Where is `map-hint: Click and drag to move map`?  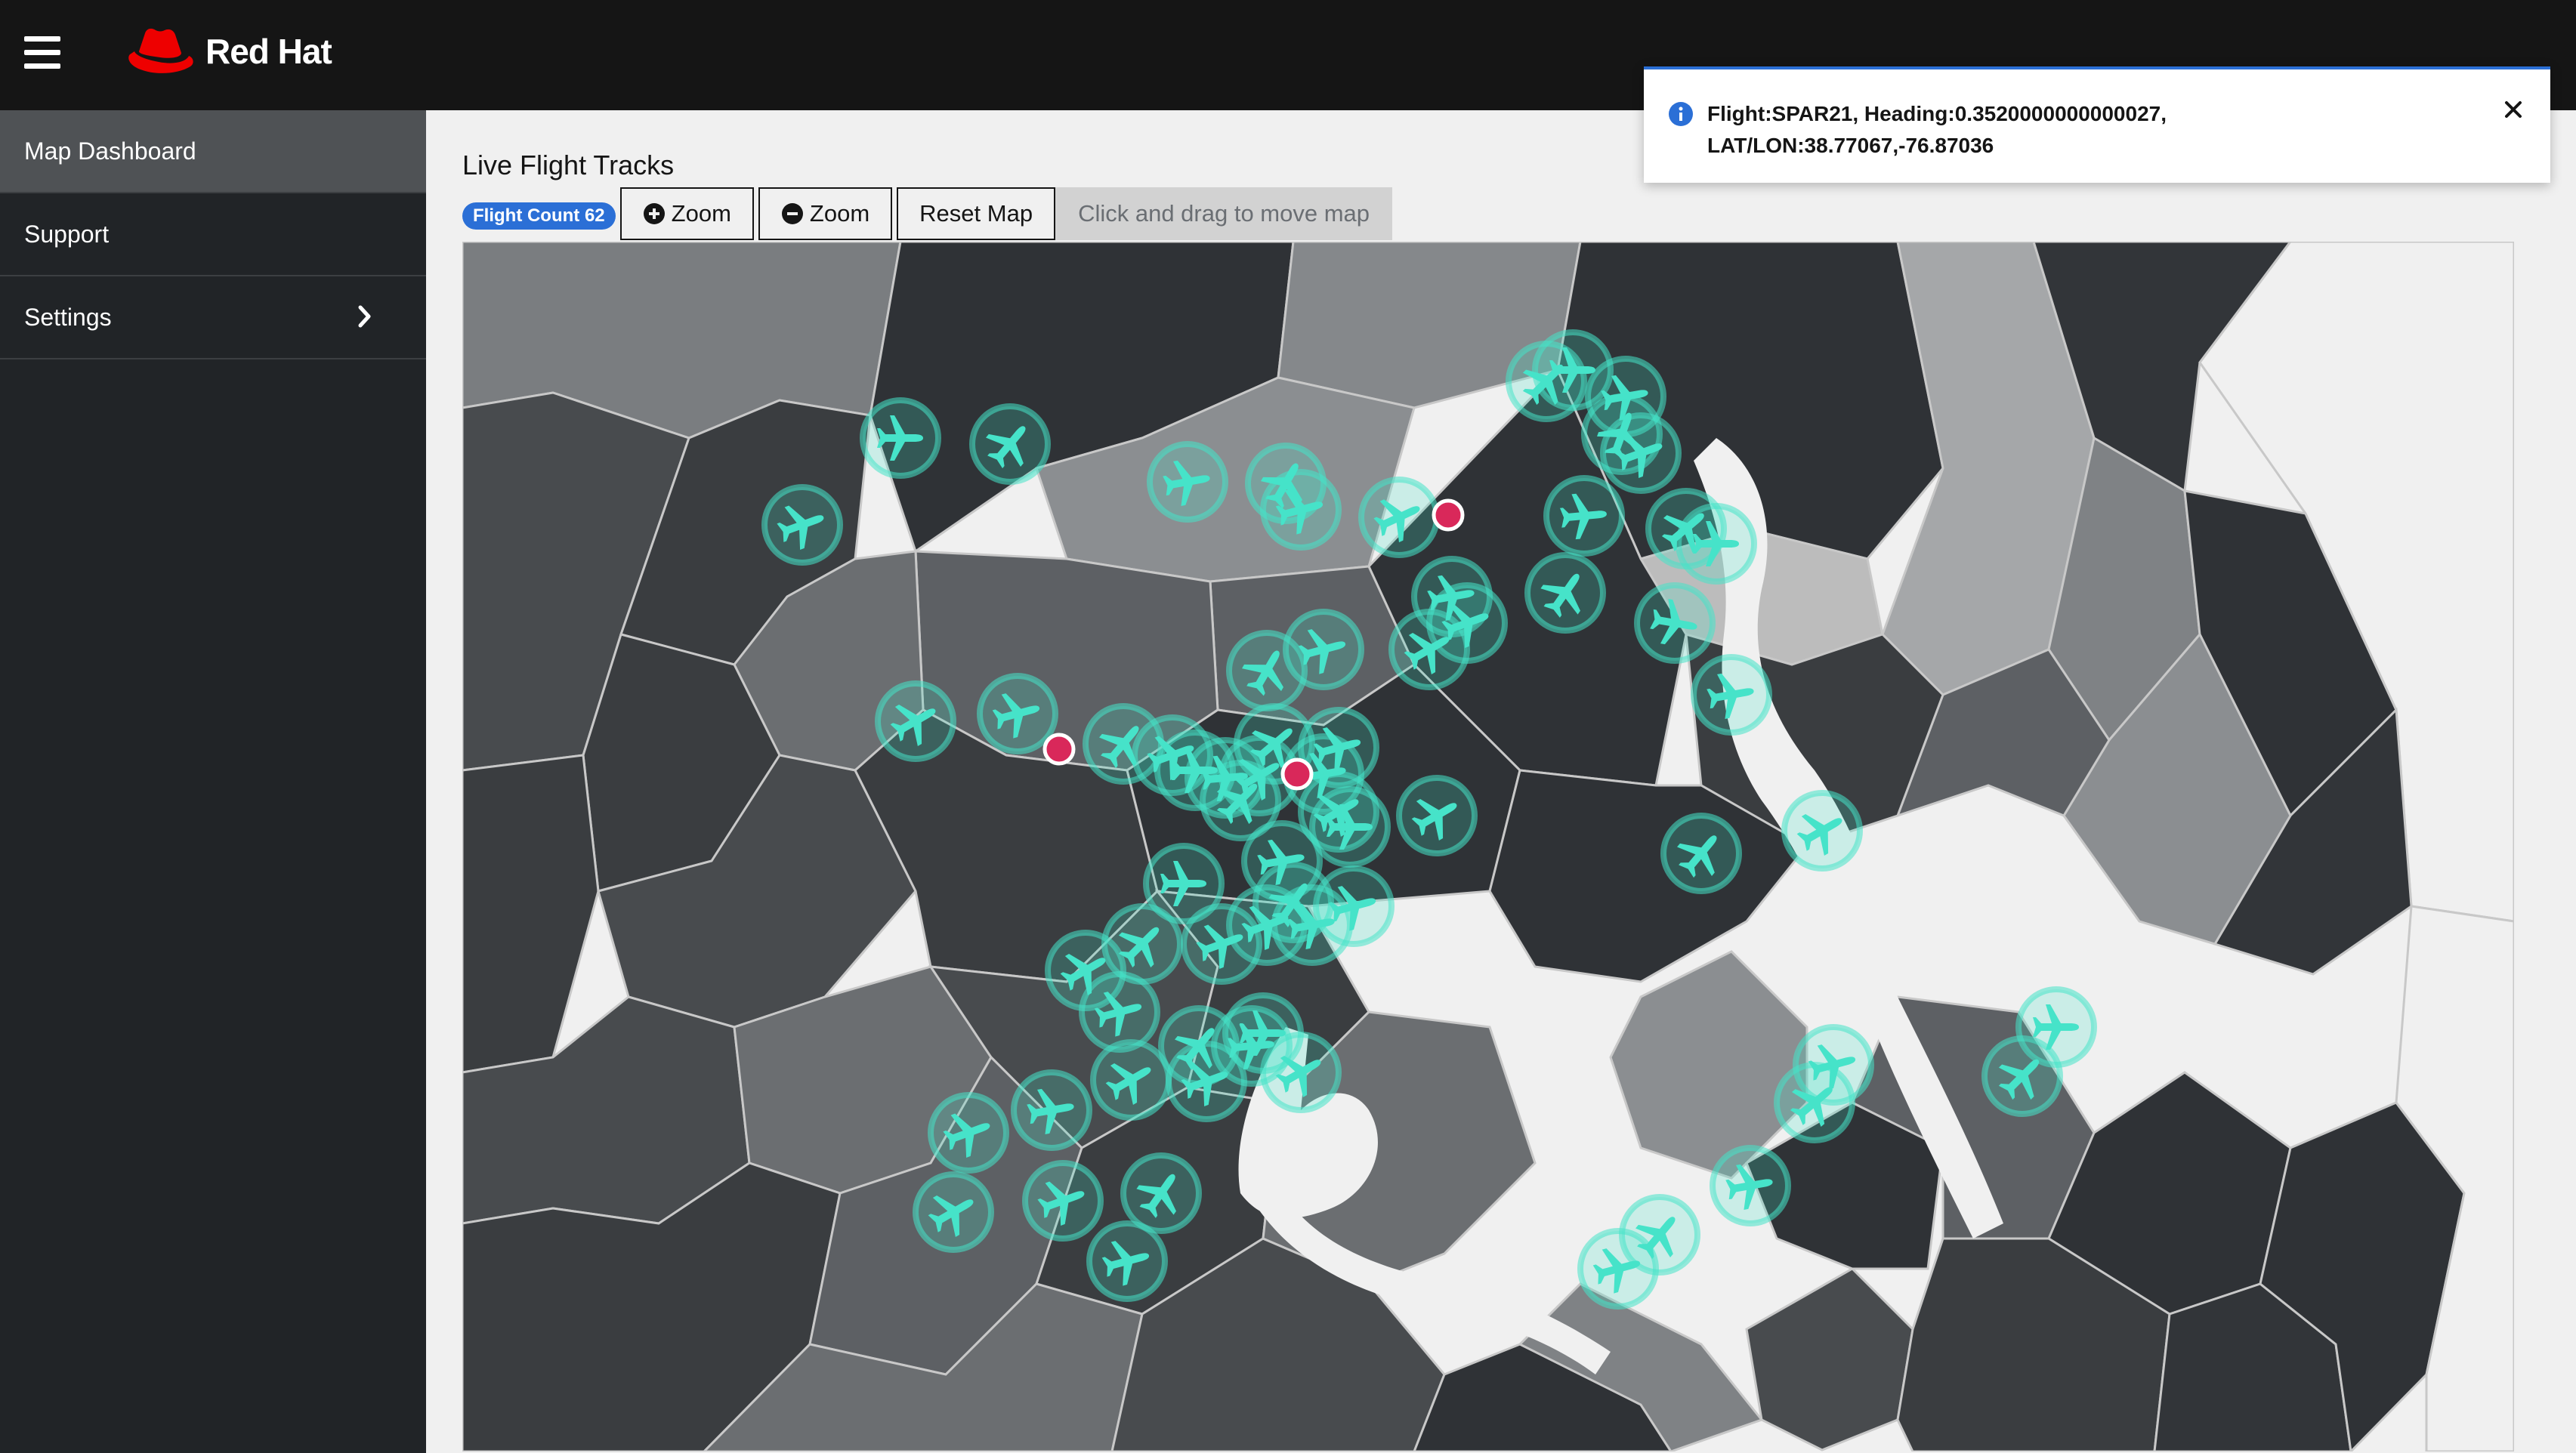 map-hint: Click and drag to move map is located at coordinates (1224, 213).